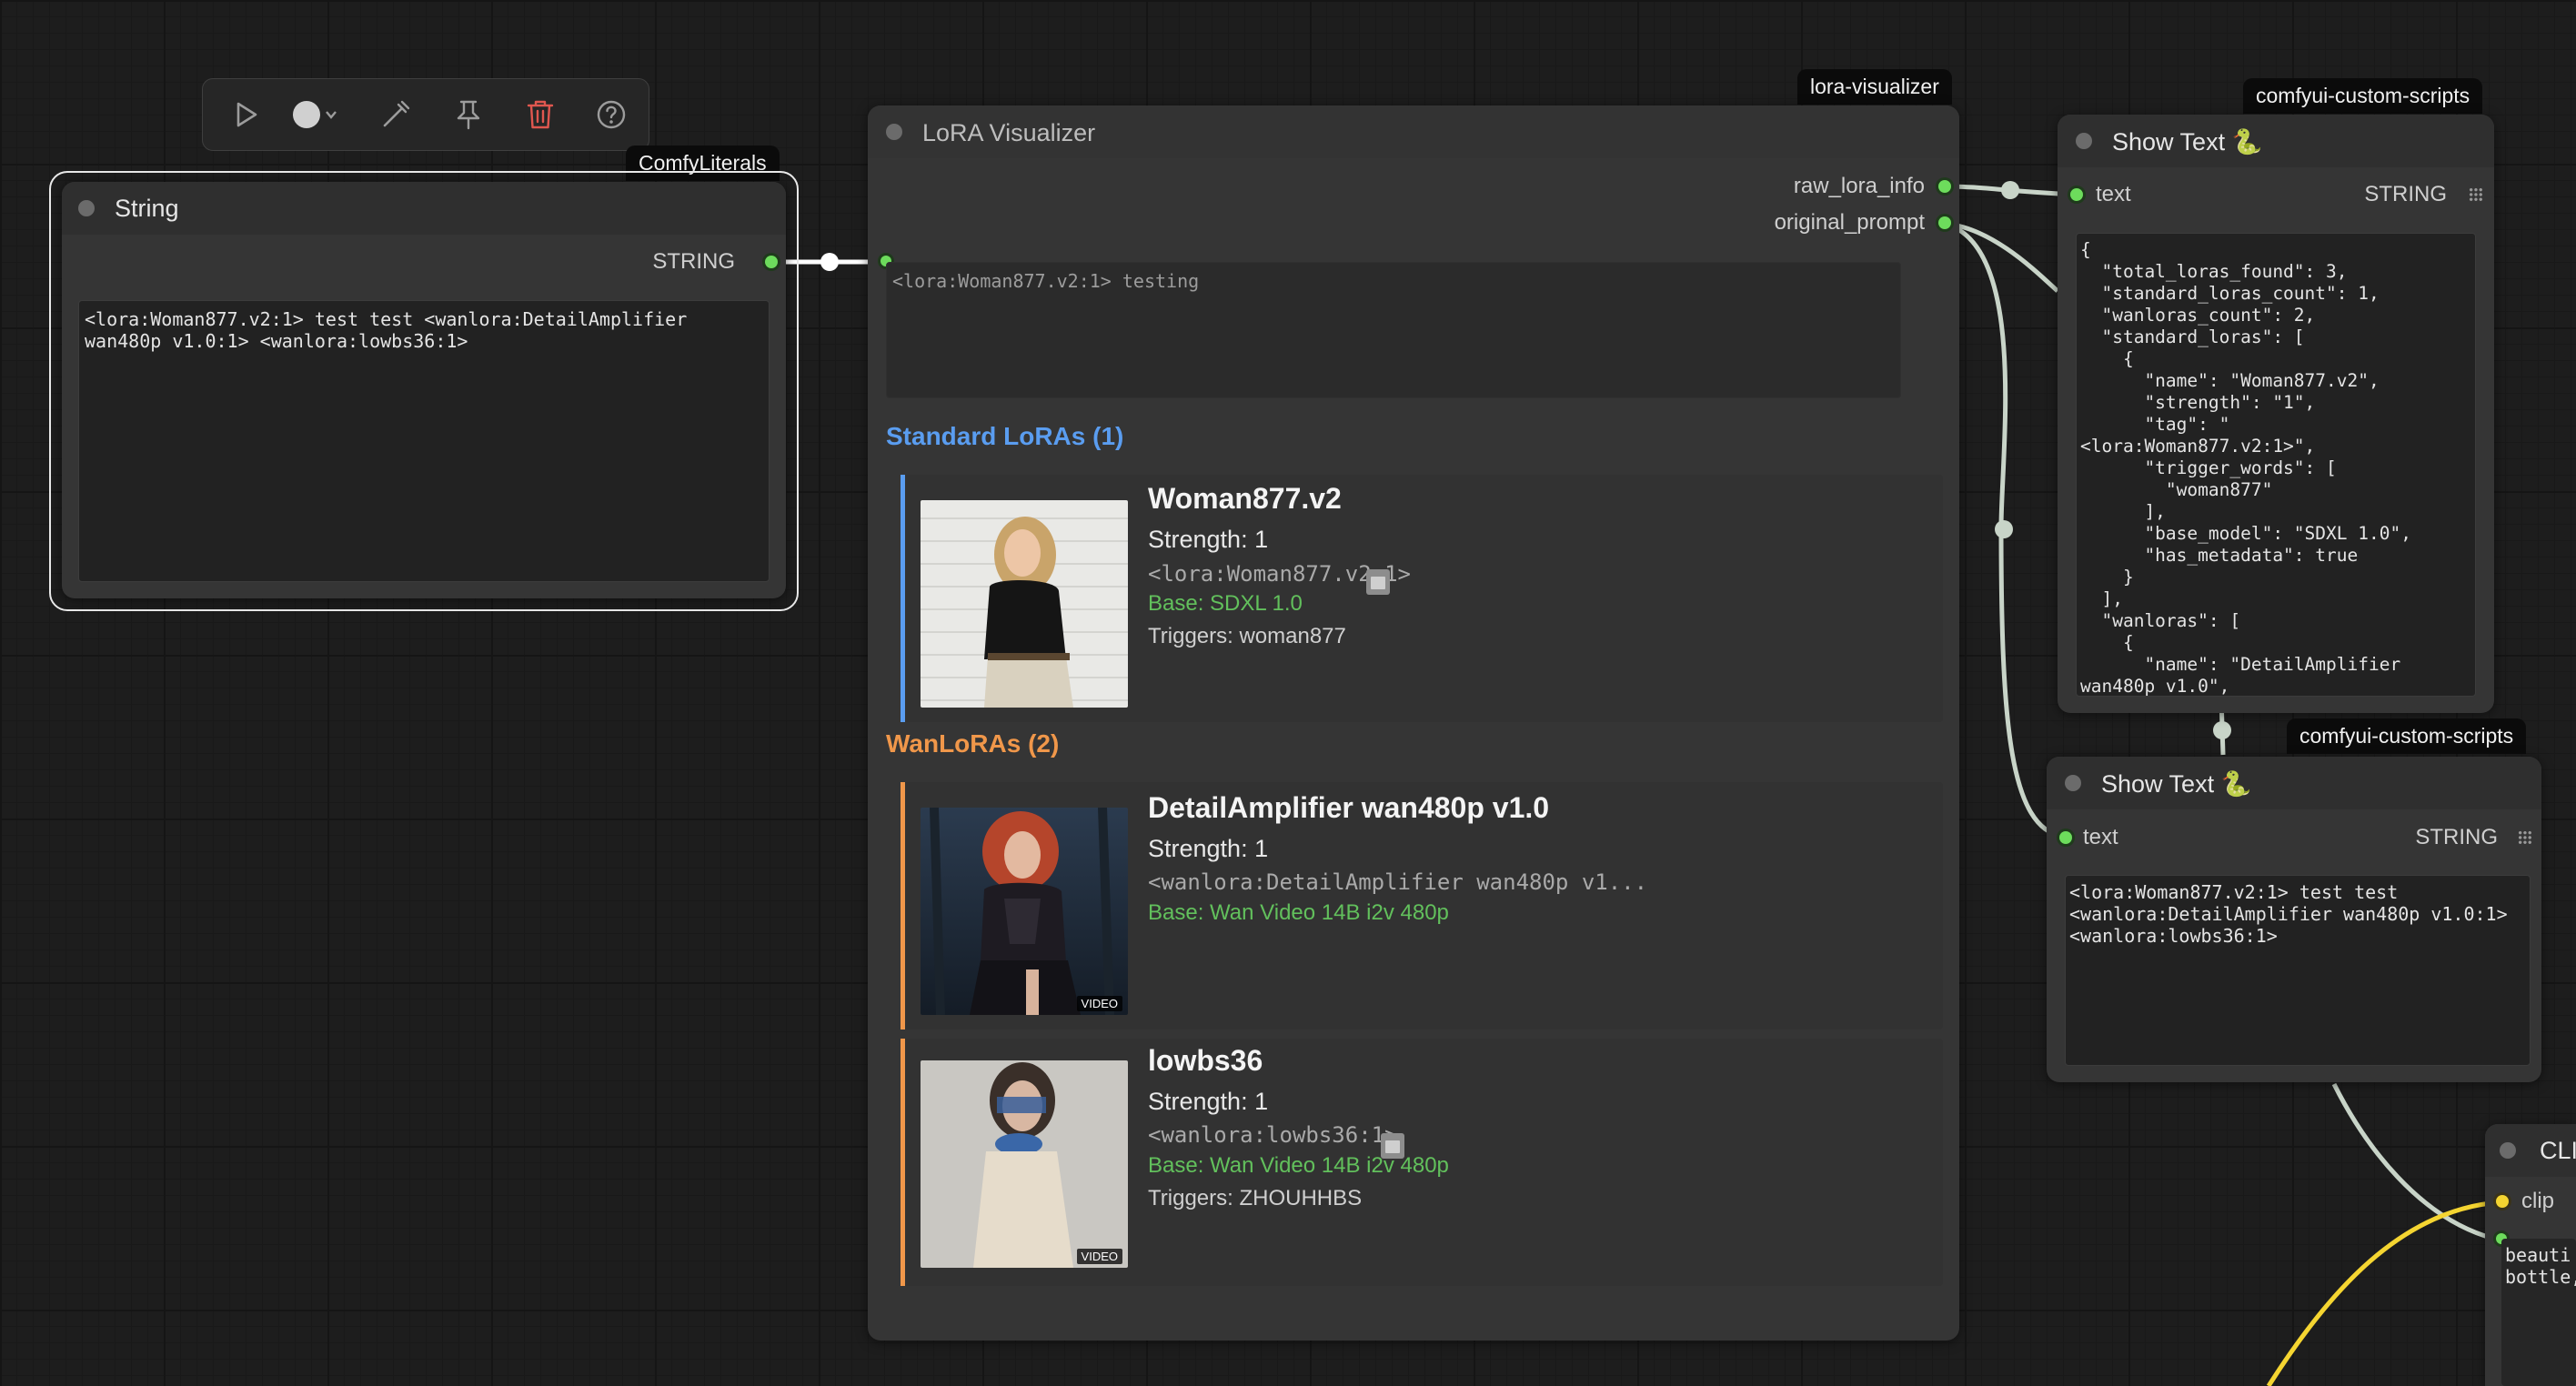 This screenshot has height=1386, width=2576. What do you see at coordinates (331, 115) in the screenshot?
I see `chevron-down-icon` at bounding box center [331, 115].